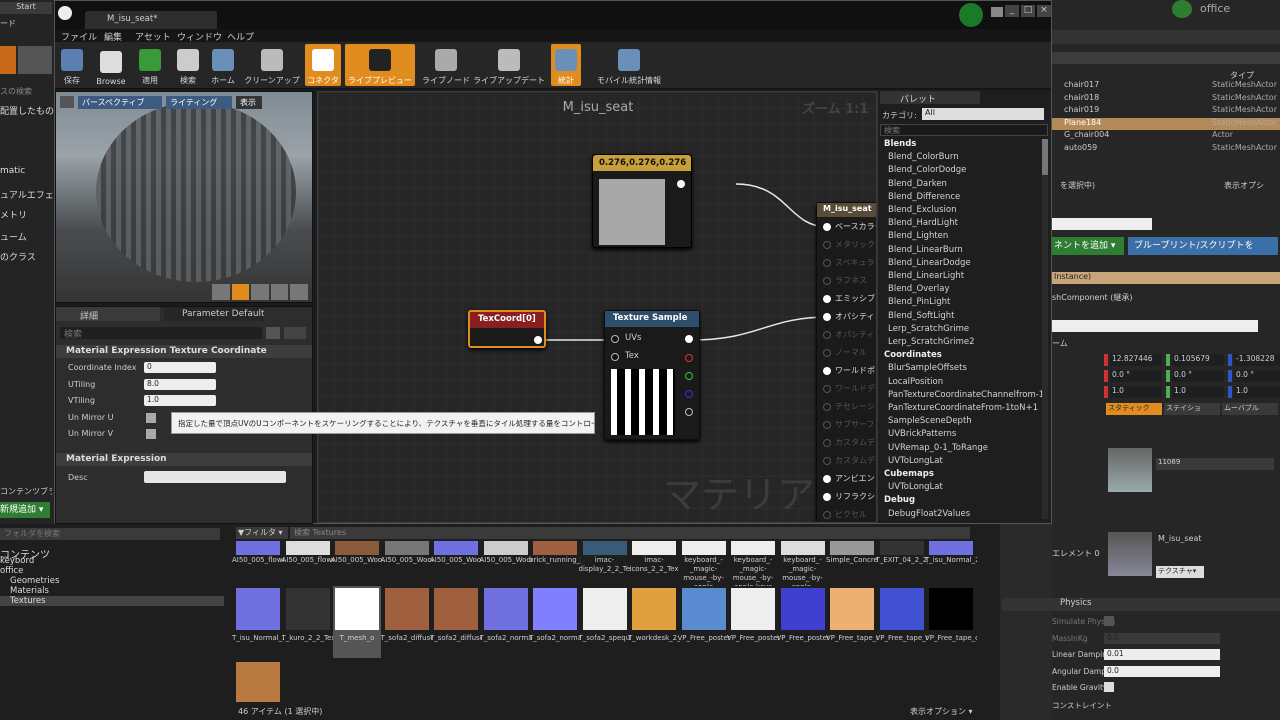 The image size is (1280, 720). What do you see at coordinates (258, 649) in the screenshot?
I see `texture-name: T_isu_Normal_2_2_Tex` at bounding box center [258, 649].